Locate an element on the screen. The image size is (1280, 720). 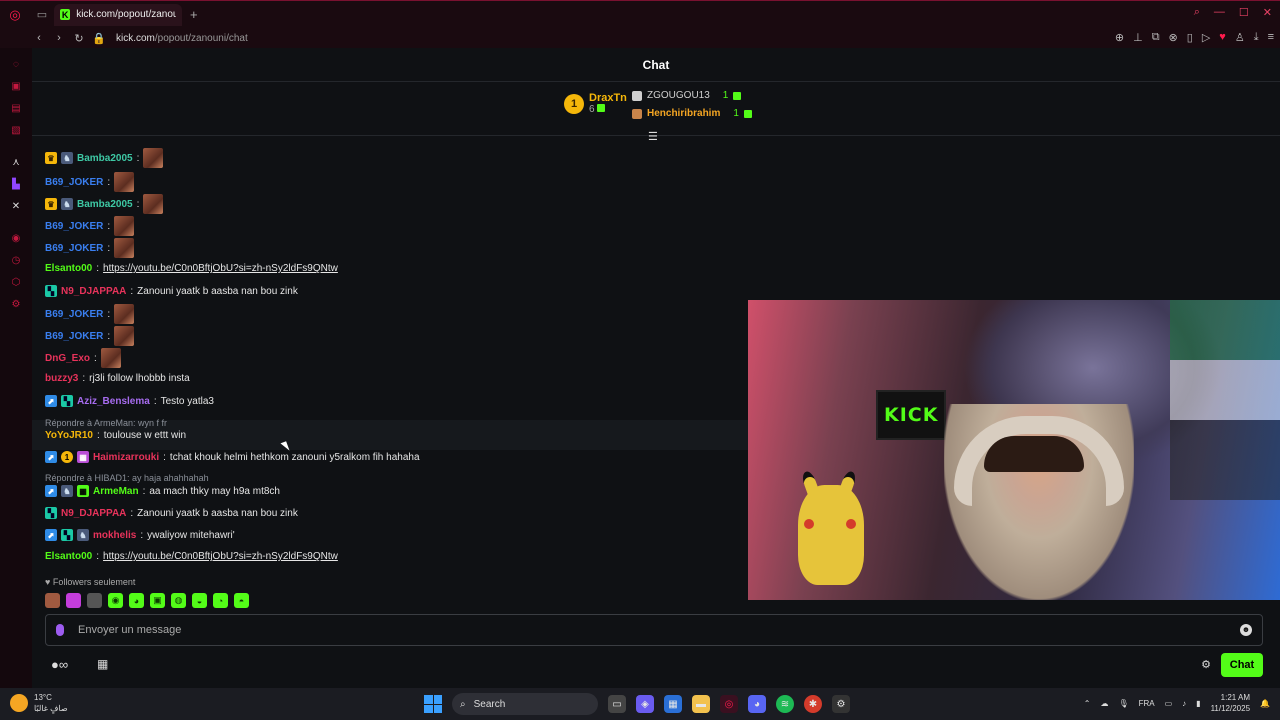
mic-icon is located at coordinates (60, 630).